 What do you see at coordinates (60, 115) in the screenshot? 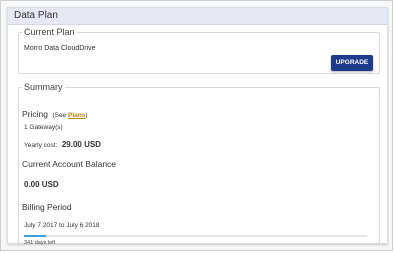
I see `see-prefix: (See` at bounding box center [60, 115].